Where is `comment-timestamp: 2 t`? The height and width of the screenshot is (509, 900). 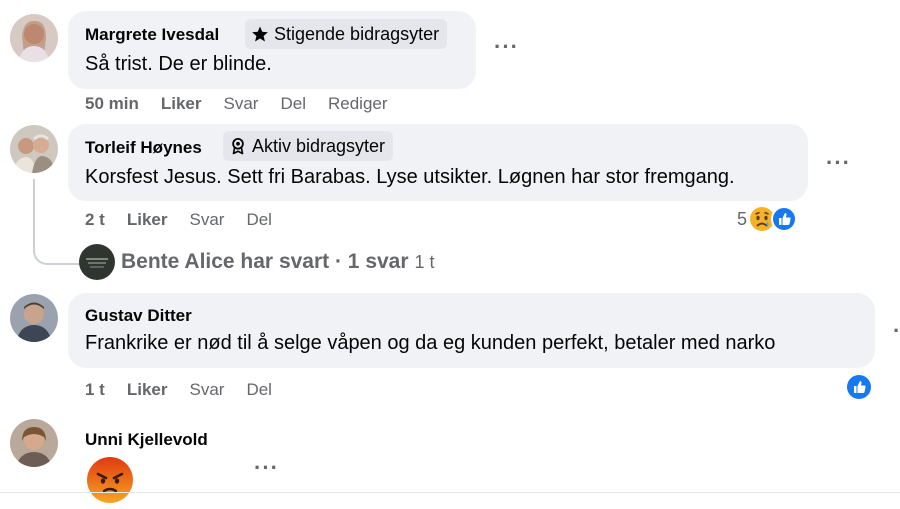 comment-timestamp: 2 t is located at coordinates (95, 220).